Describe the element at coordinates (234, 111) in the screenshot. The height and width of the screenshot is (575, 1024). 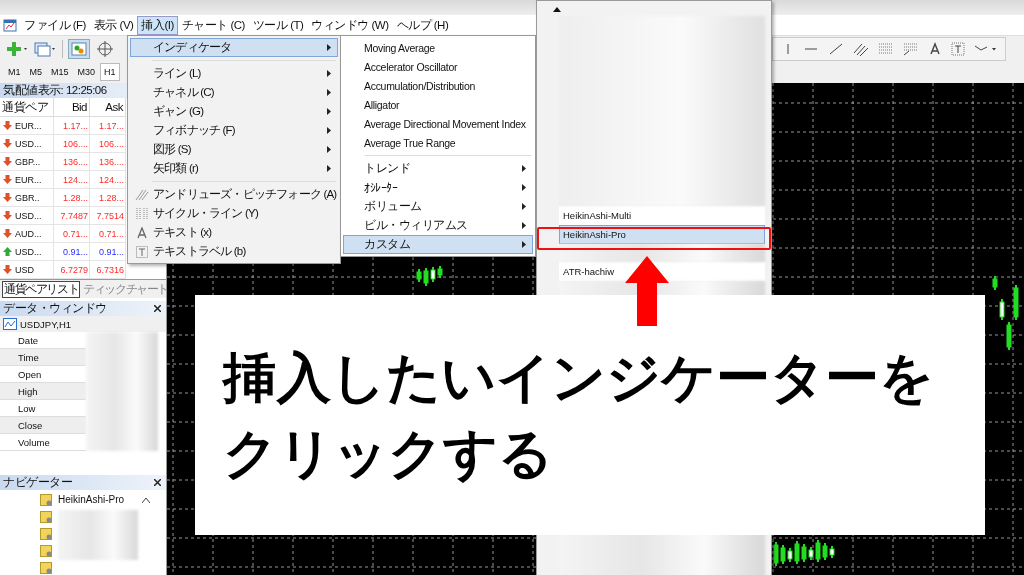
I see `menu-entry: ギャン (G)` at that location.